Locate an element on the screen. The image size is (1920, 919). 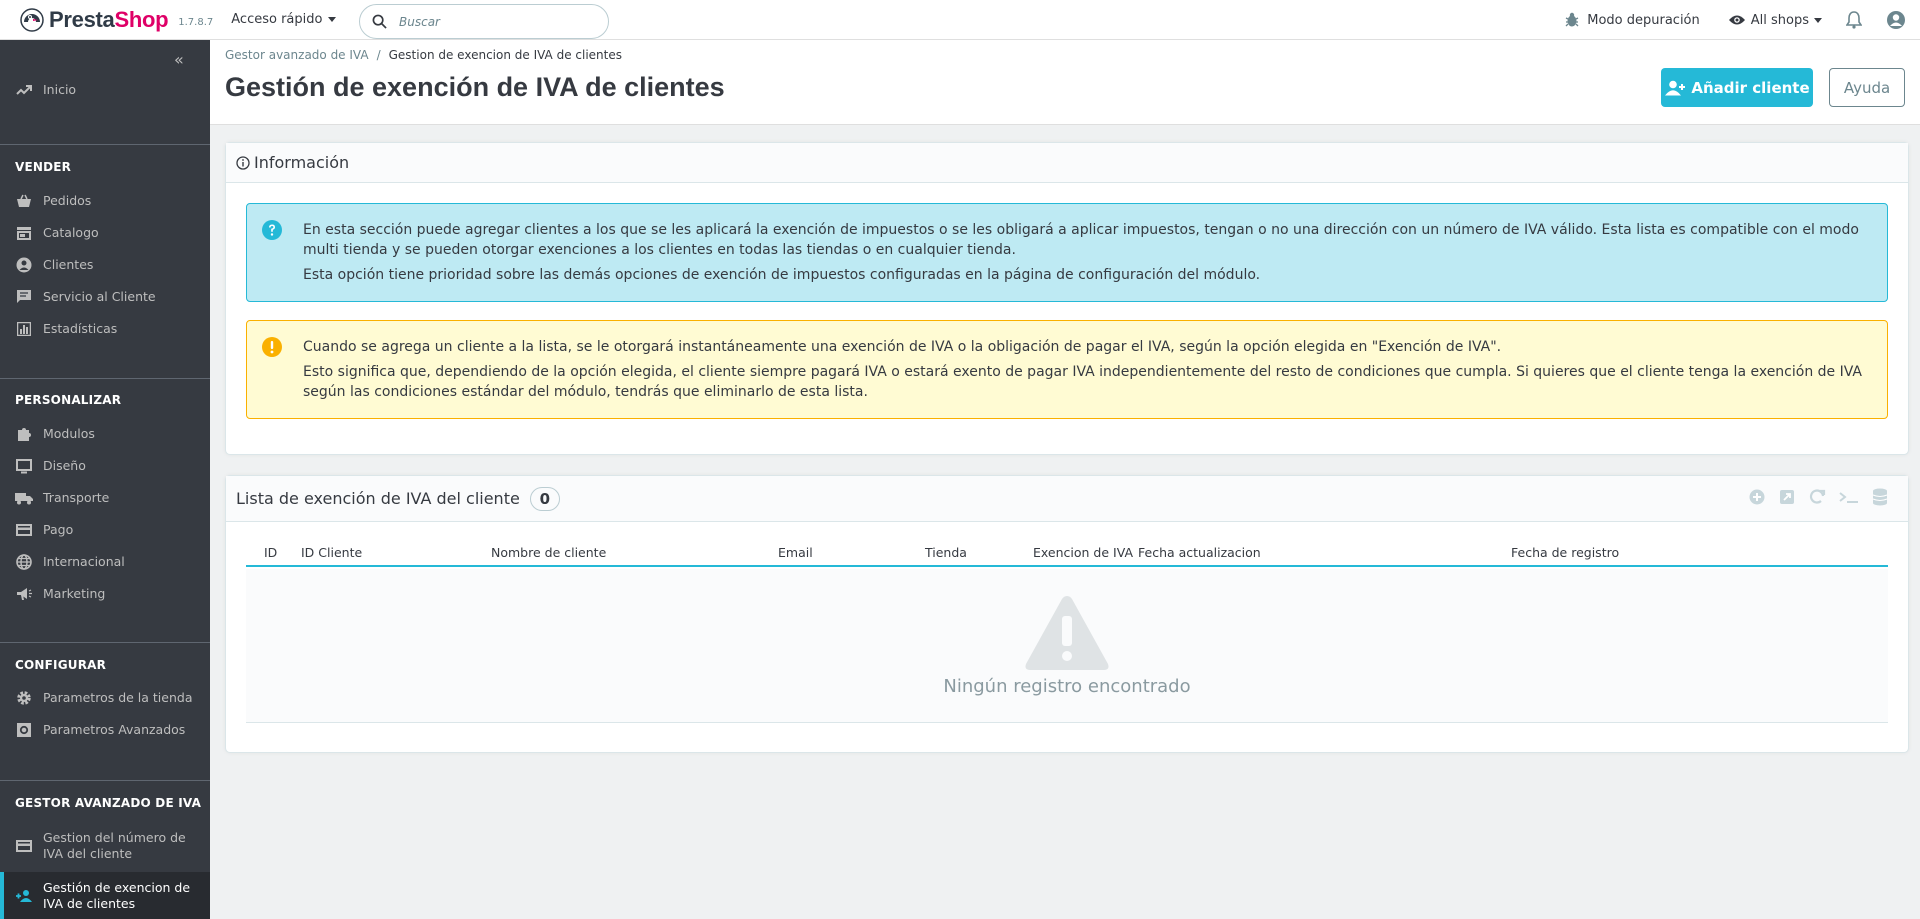
globe-icon is located at coordinates (24, 562).